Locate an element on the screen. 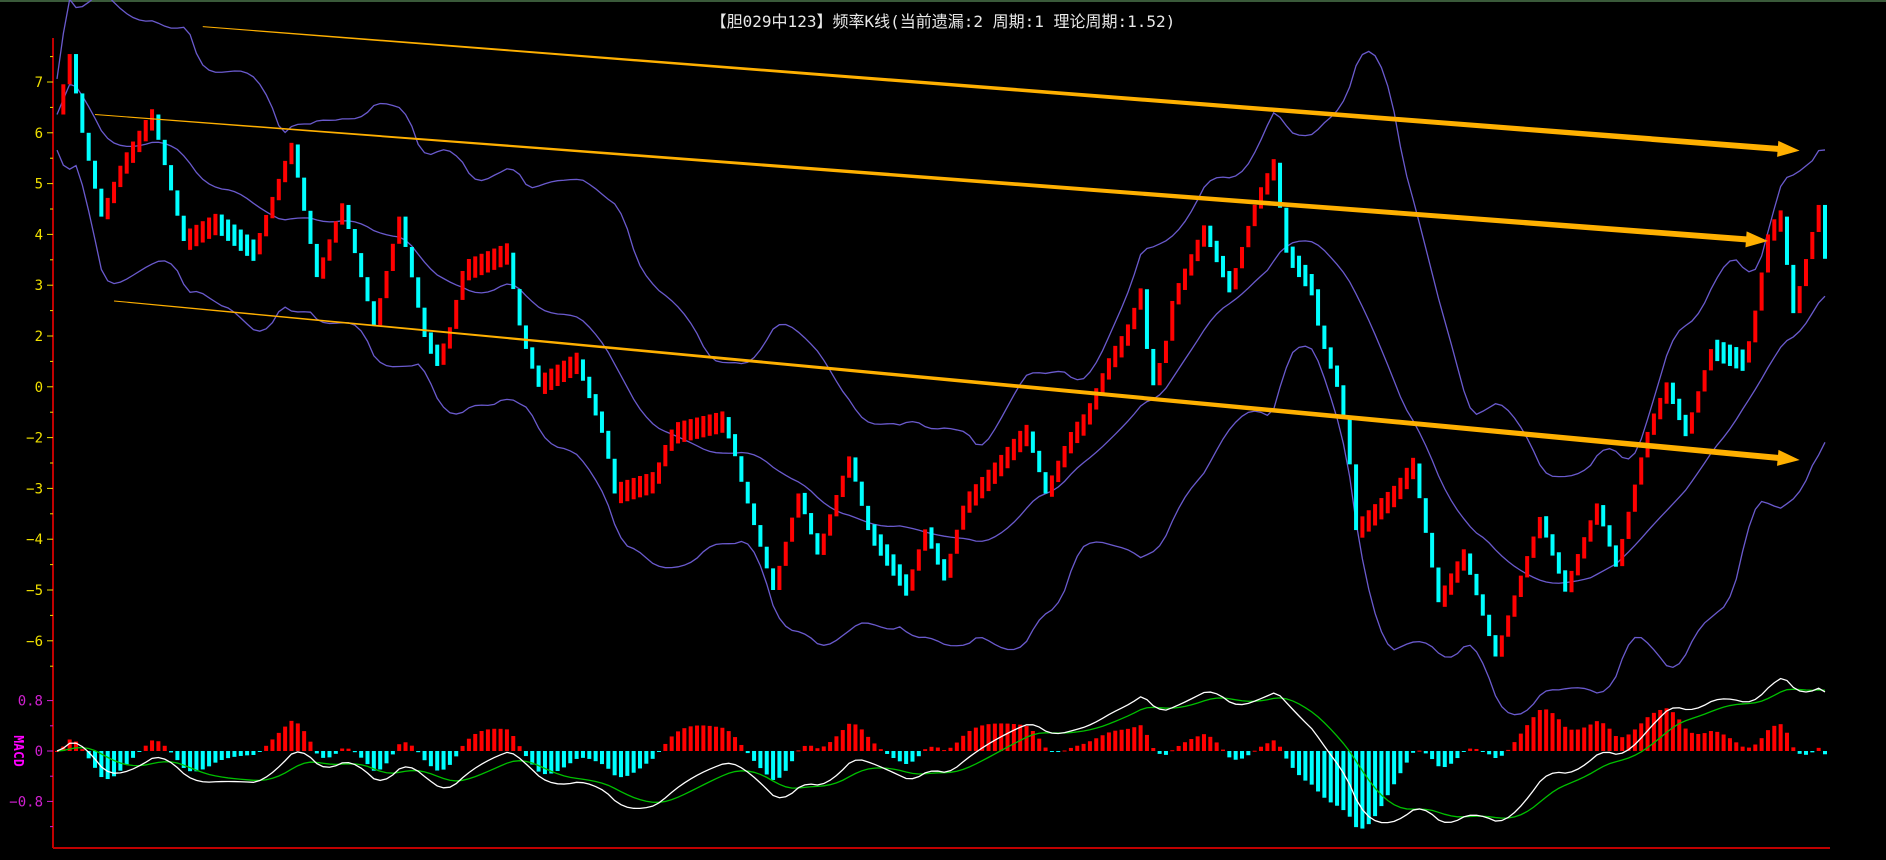 The width and height of the screenshot is (1886, 860). y-tick-label: 4 is located at coordinates (39, 235).